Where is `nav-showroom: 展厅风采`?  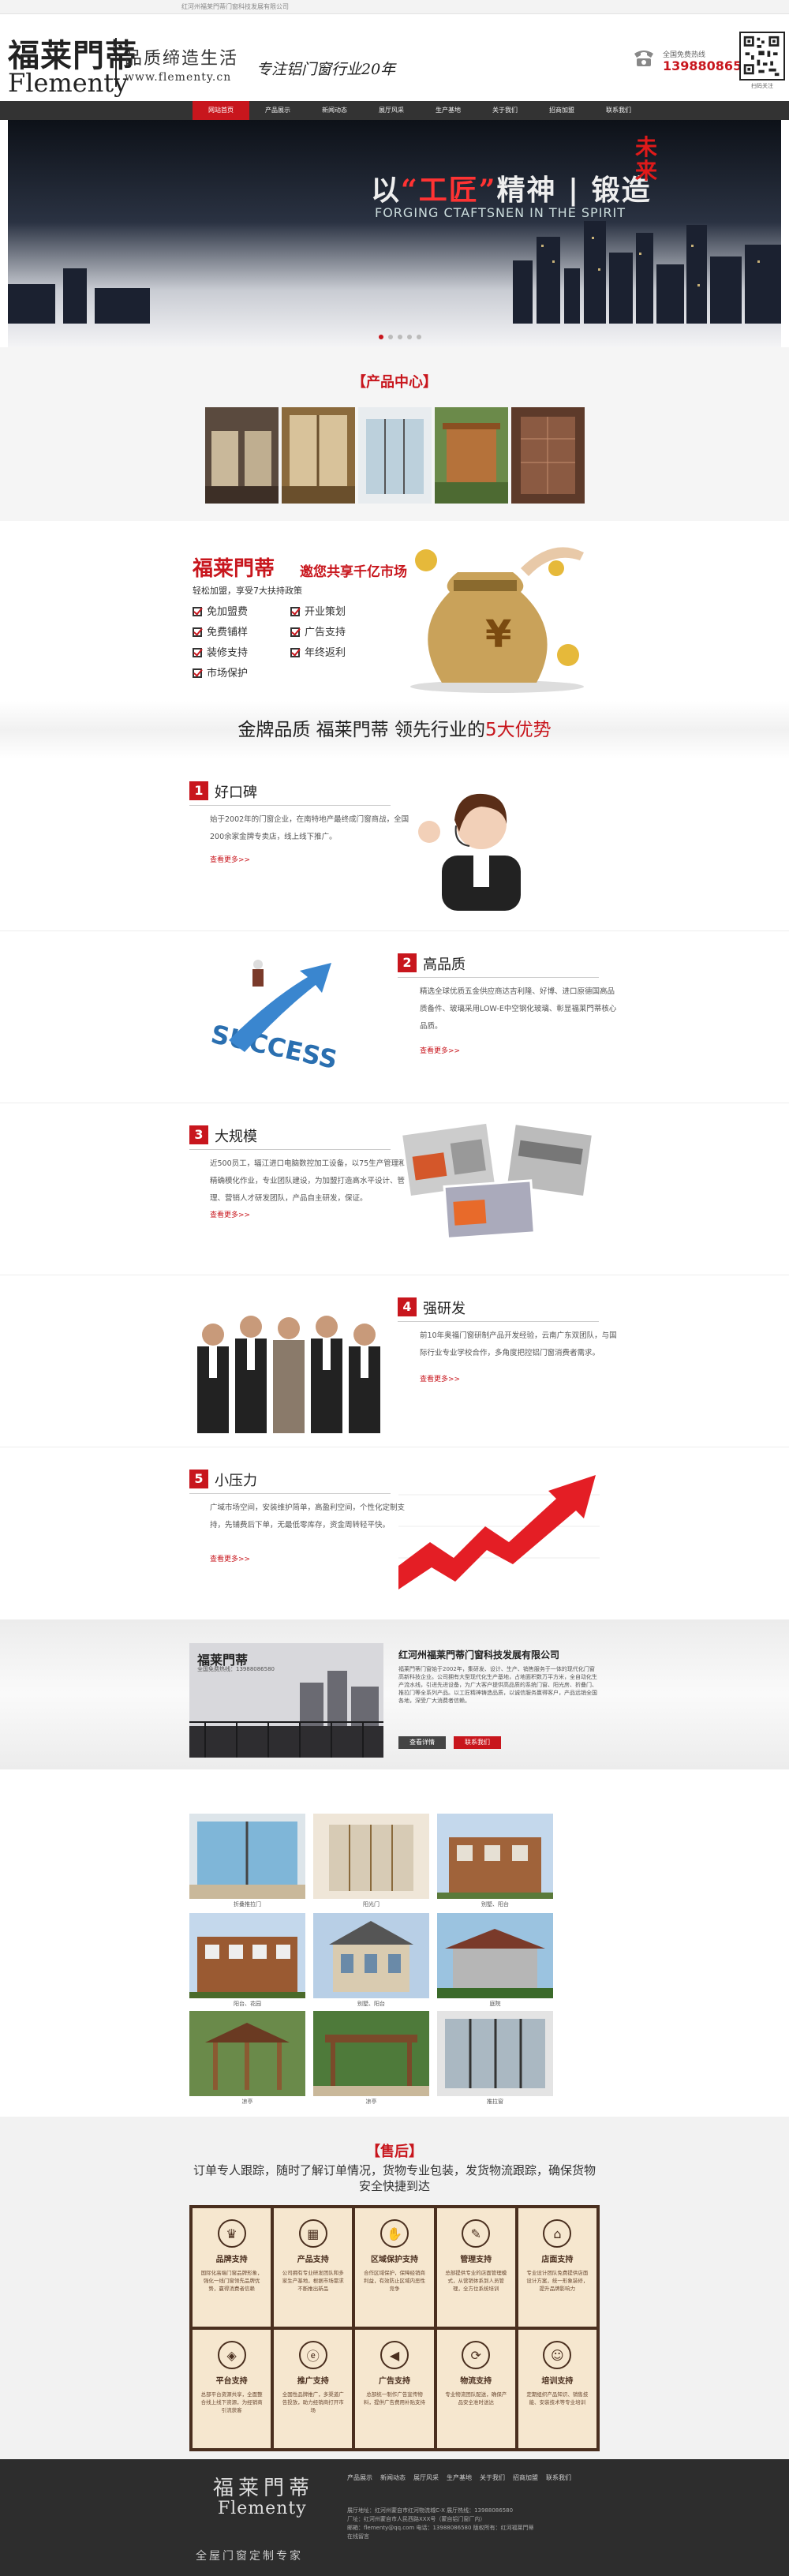
nav-showroom: 展厅风采 is located at coordinates (392, 110).